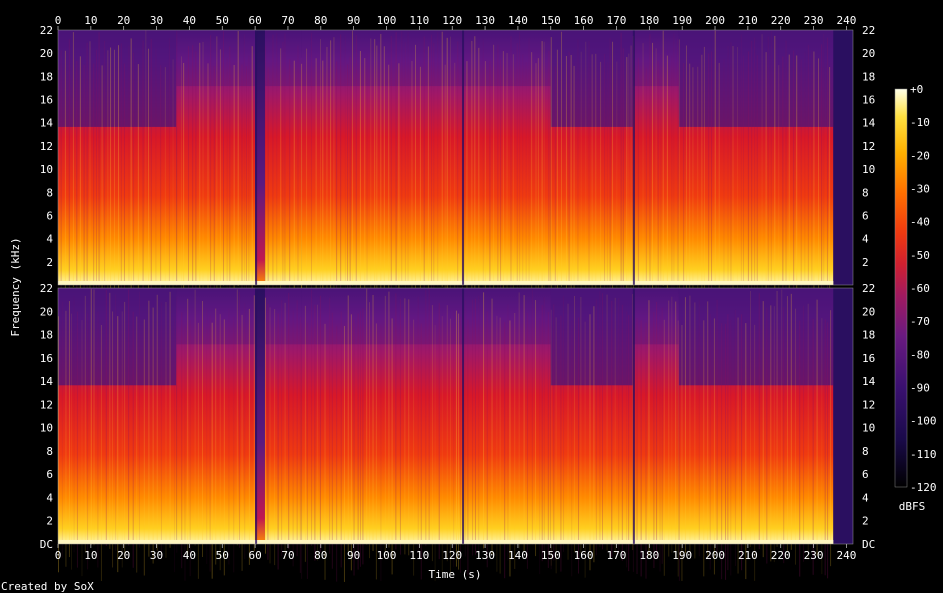  Describe the element at coordinates (90, 555) in the screenshot. I see `x-tick-label-bottom: 10` at that location.